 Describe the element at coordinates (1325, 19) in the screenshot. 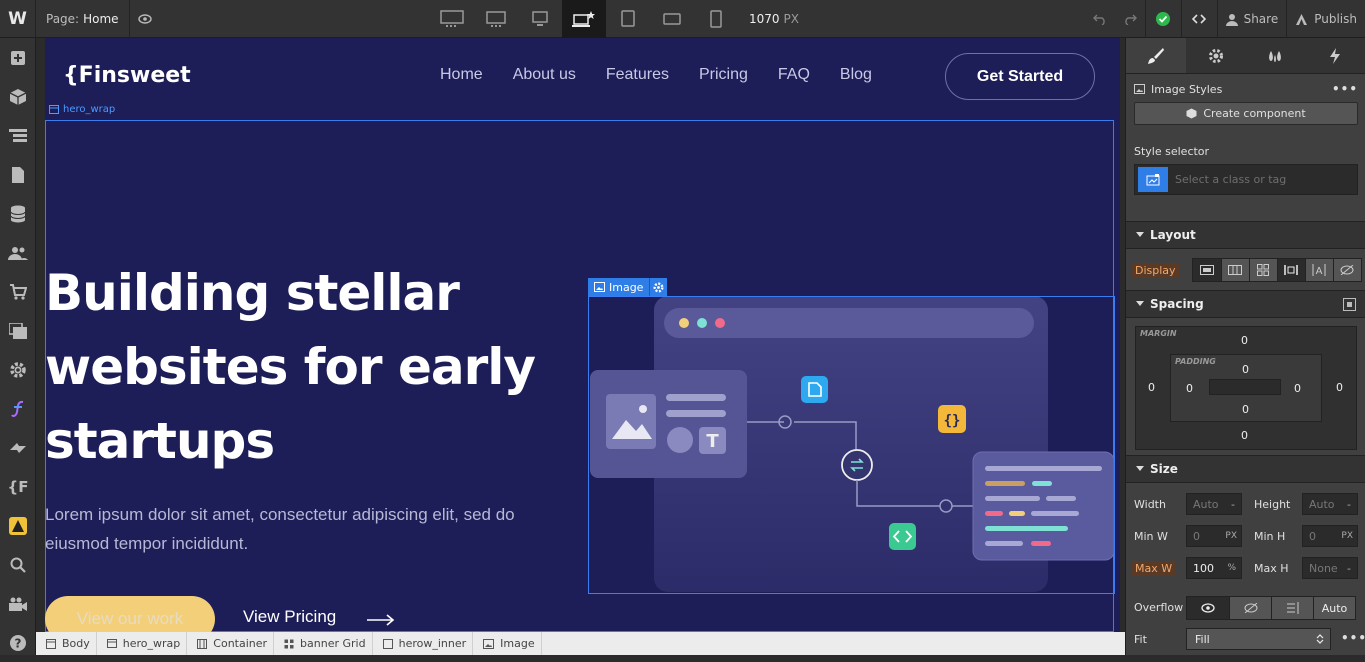

I see `publish-button: Publish` at that location.